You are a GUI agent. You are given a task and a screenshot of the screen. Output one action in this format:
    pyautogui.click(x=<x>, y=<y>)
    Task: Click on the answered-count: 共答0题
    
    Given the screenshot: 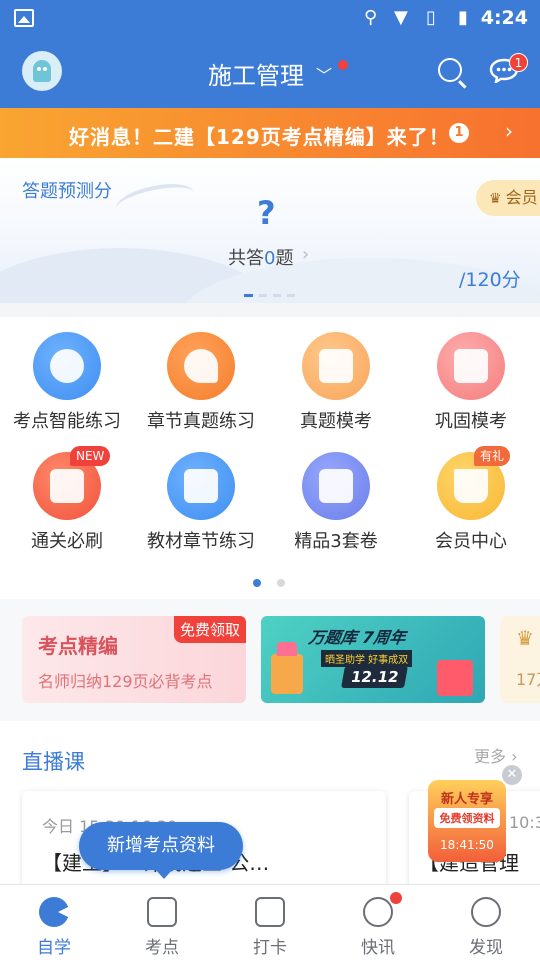 What is the action you would take?
    pyautogui.click(x=260, y=257)
    